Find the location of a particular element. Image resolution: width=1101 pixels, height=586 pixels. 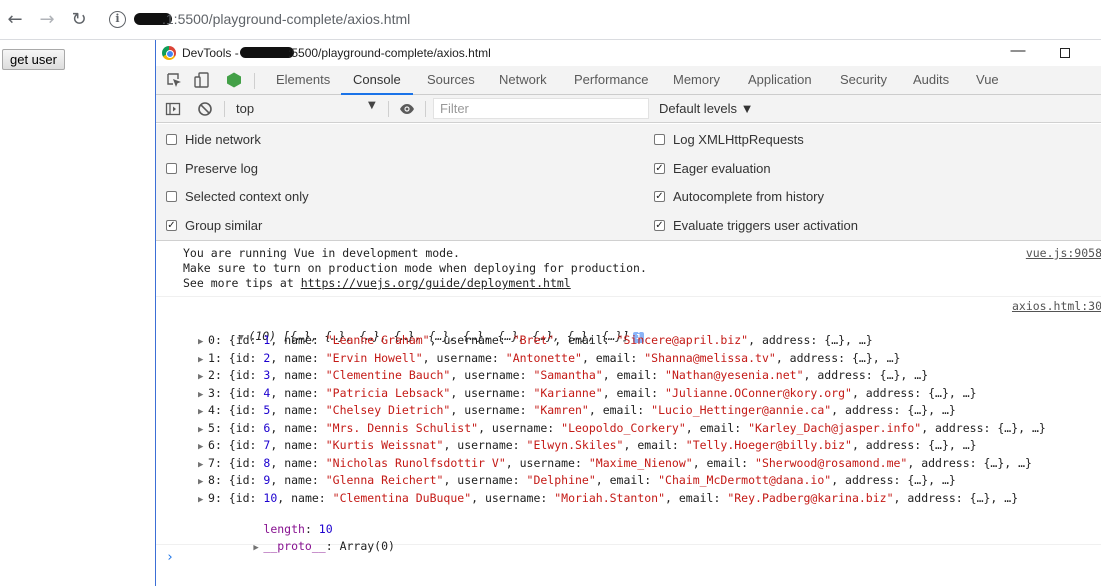

item-name: "Patricia Lebsack" is located at coordinates (388, 392).